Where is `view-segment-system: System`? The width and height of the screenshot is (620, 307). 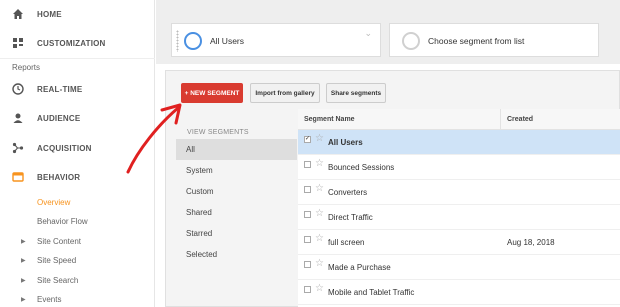 view-segment-system: System is located at coordinates (236, 170).